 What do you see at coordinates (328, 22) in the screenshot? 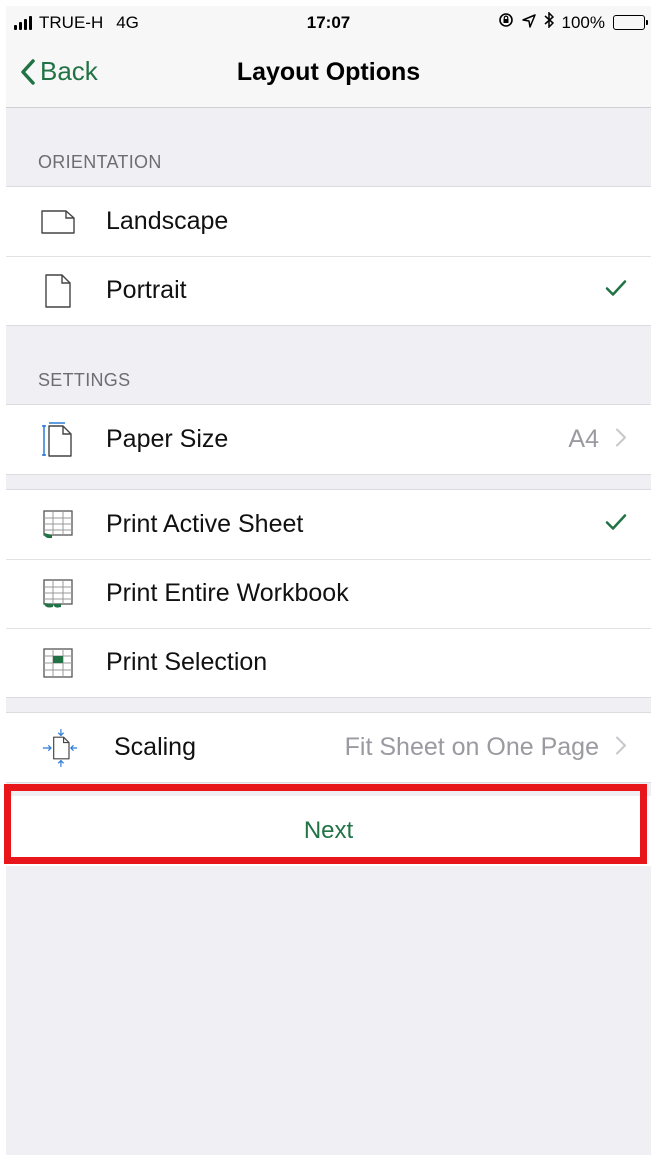
I see `status-bar: TRUE-H 4G 17:07 100%` at bounding box center [328, 22].